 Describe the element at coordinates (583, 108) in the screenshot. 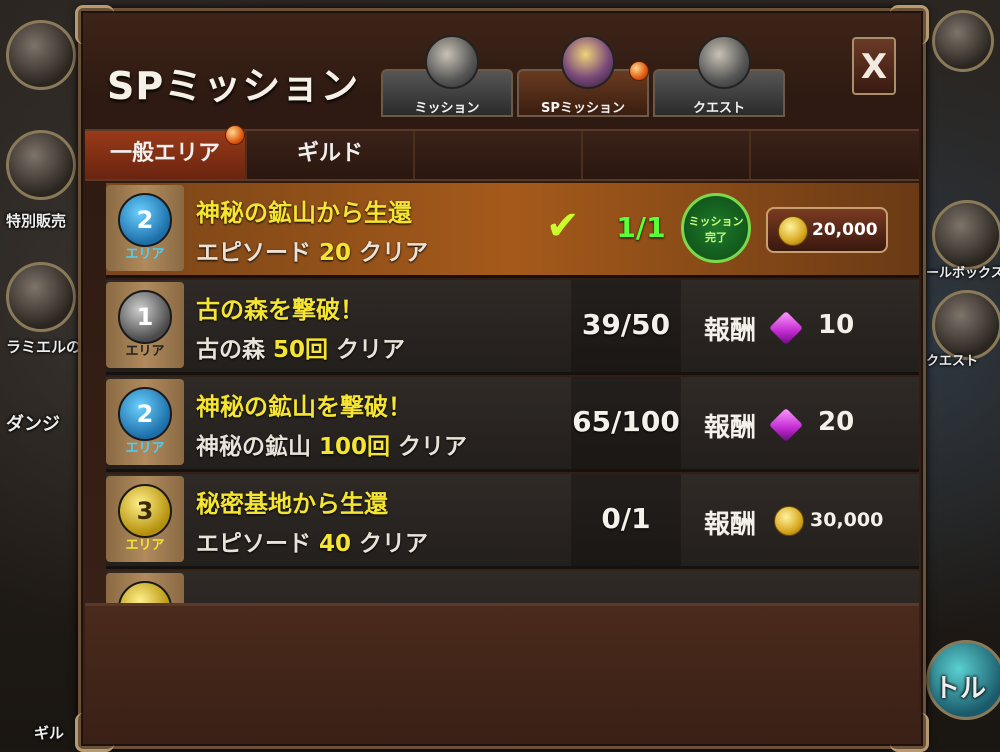

I see `tab-label: SPミッション` at that location.